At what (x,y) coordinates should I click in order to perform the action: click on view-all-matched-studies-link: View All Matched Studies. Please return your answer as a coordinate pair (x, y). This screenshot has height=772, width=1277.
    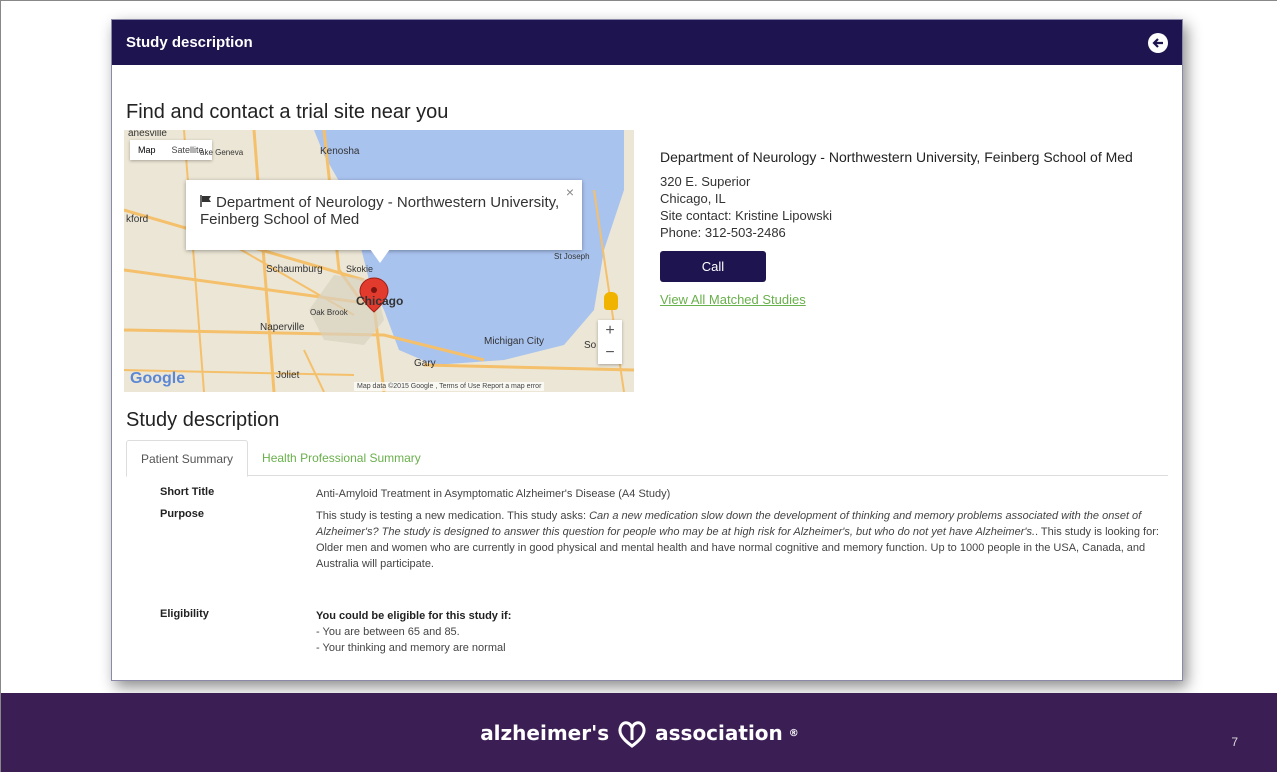
    Looking at the image, I should click on (910, 299).